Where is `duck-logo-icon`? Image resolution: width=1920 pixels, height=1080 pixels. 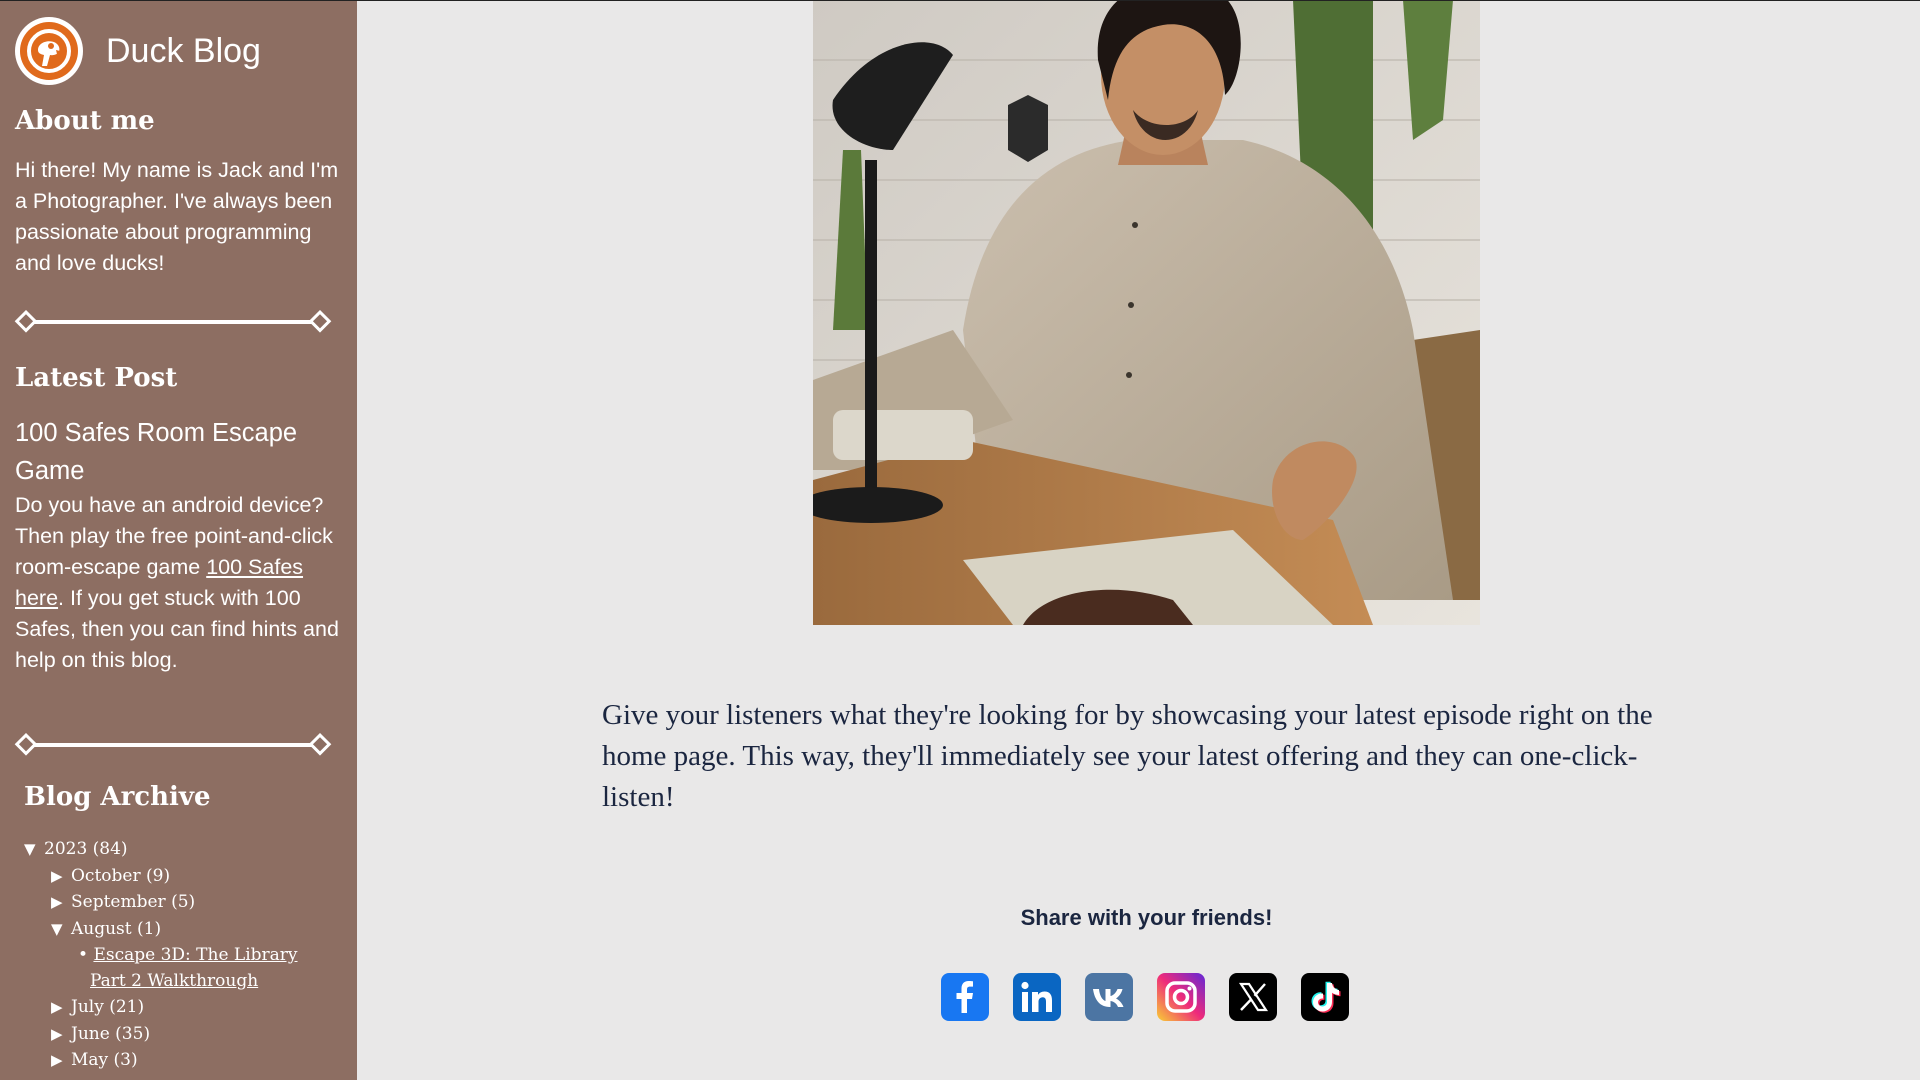 duck-logo-icon is located at coordinates (49, 51).